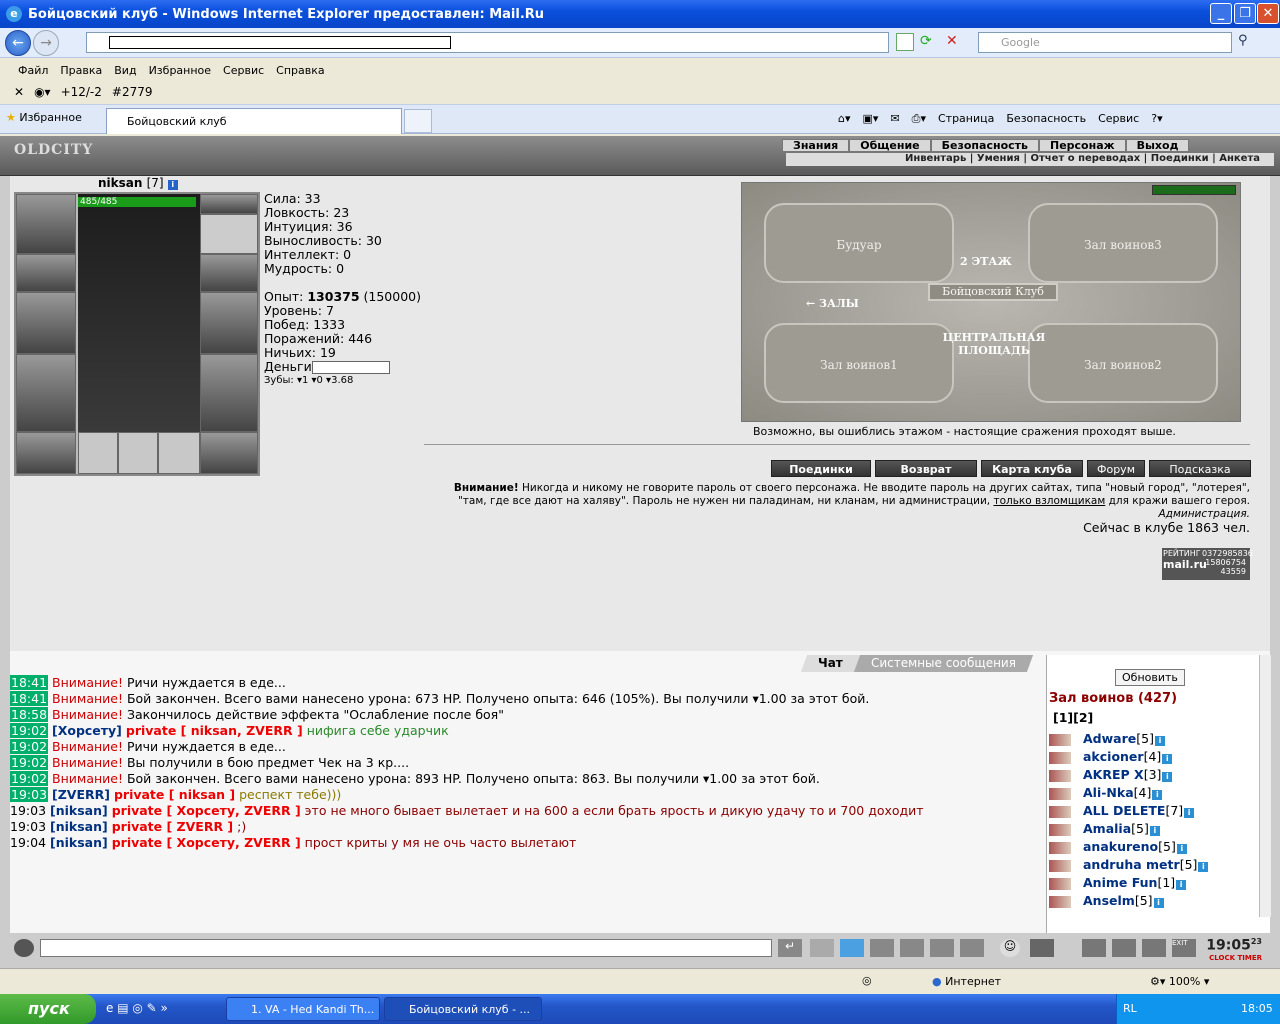 The width and height of the screenshot is (1280, 1024). What do you see at coordinates (206, 842) in the screenshot?
I see `chat-private: private [ Хорсету, ZVERR ]` at bounding box center [206, 842].